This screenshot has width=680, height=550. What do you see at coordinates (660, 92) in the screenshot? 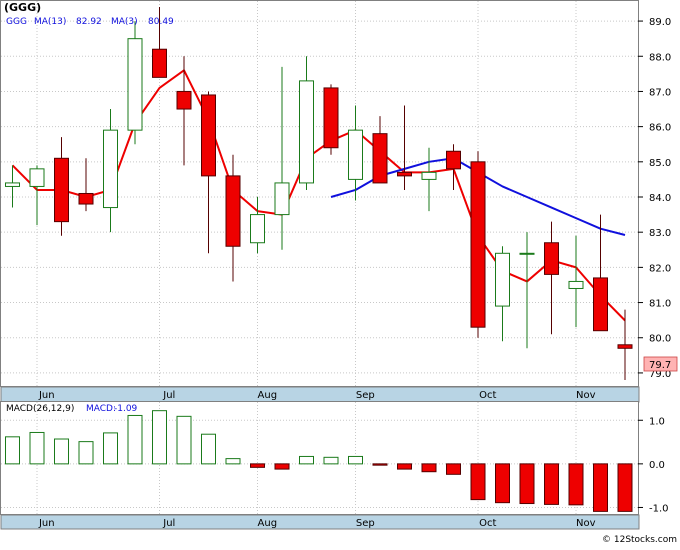
I see `price-y-tick-label: 87.0` at bounding box center [660, 92].